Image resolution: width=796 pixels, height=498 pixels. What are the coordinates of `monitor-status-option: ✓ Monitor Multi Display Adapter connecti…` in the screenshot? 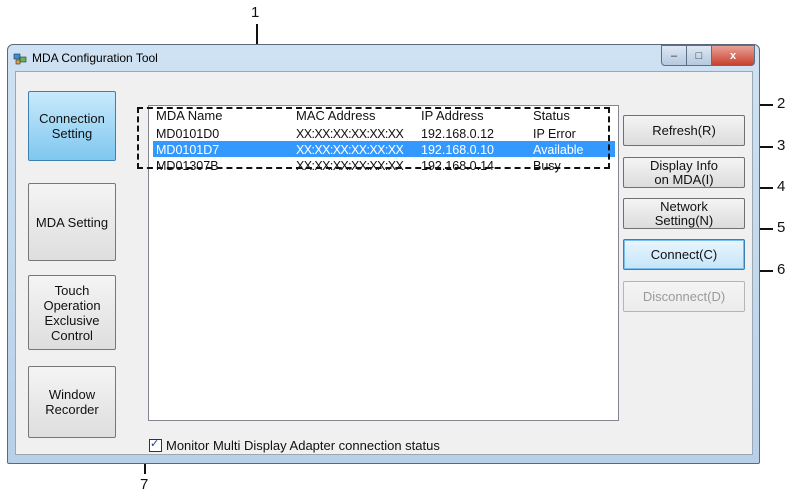 It's located at (294, 445).